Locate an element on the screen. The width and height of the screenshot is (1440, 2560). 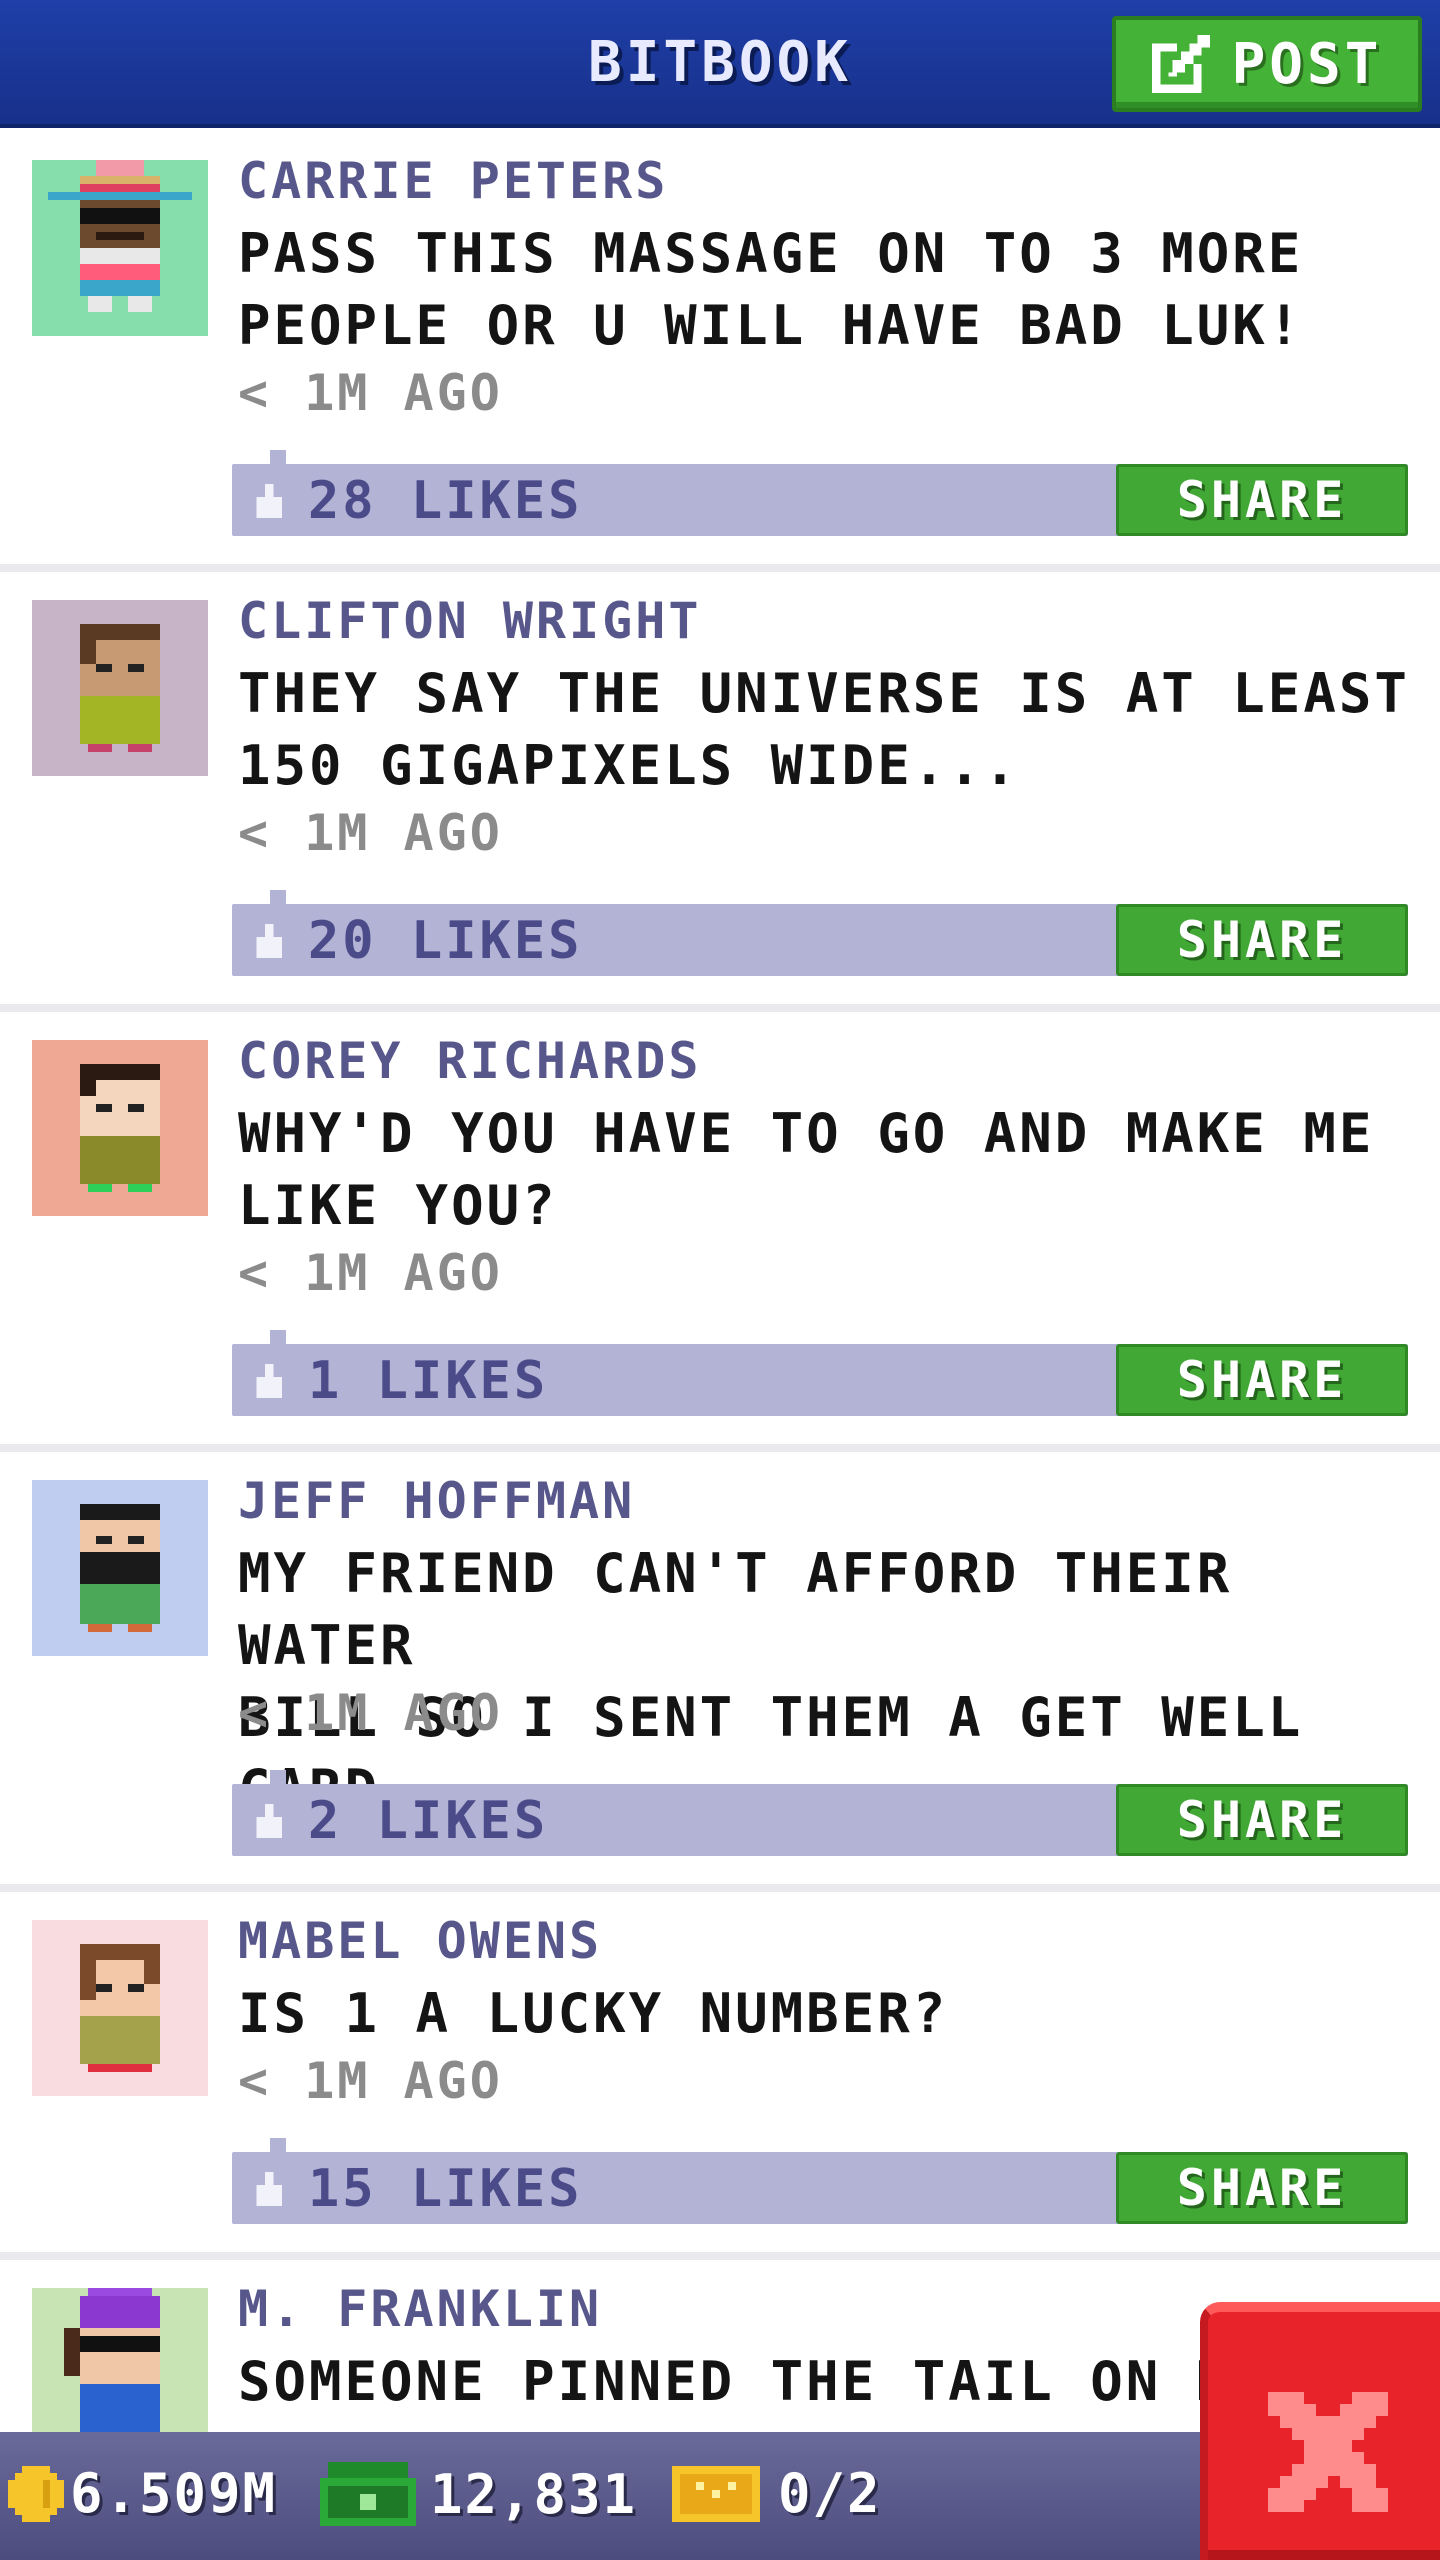
compose-icon is located at coordinates (1180, 64).